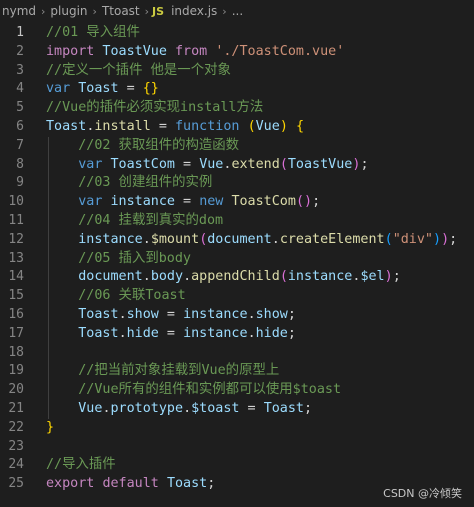 Image resolution: width=474 pixels, height=507 pixels. Describe the element at coordinates (122, 126) in the screenshot. I see `code-token: install` at that location.